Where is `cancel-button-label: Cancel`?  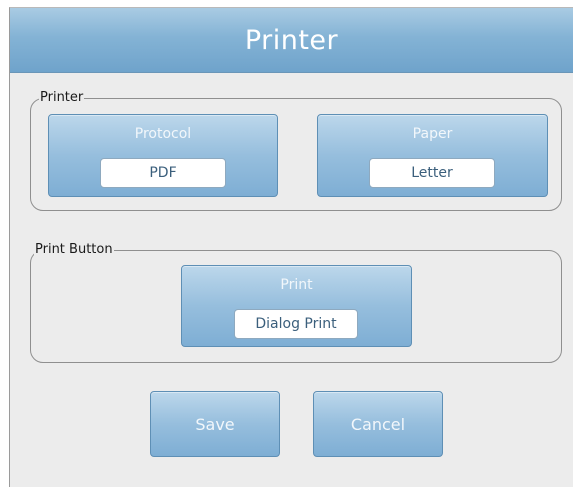
cancel-button-label: Cancel is located at coordinates (378, 424).